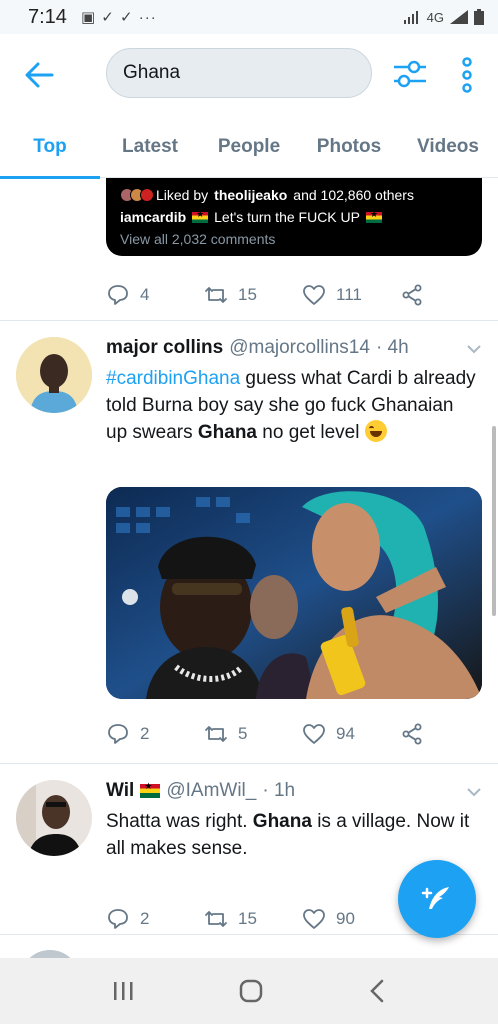 The height and width of the screenshot is (1024, 498). What do you see at coordinates (479, 17) in the screenshot?
I see `battery-icon` at bounding box center [479, 17].